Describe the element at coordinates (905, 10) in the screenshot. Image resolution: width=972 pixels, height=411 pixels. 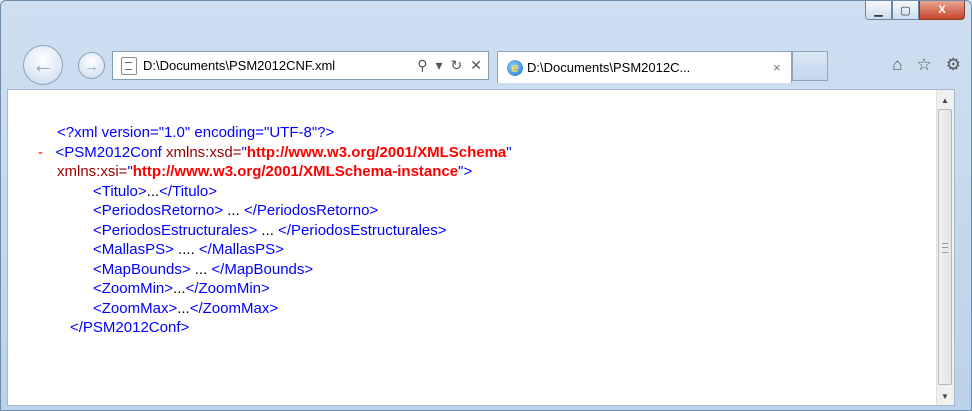
I see `maximize-button: ▢` at that location.